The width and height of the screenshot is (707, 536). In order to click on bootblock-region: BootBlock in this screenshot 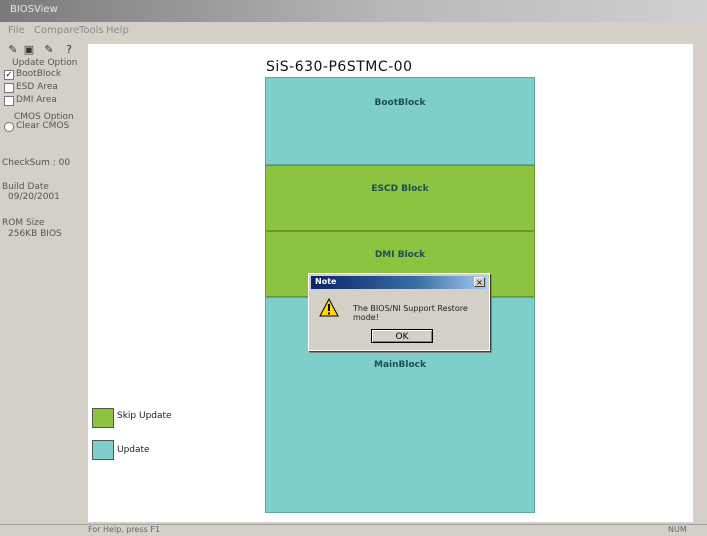, I will do `click(400, 121)`.